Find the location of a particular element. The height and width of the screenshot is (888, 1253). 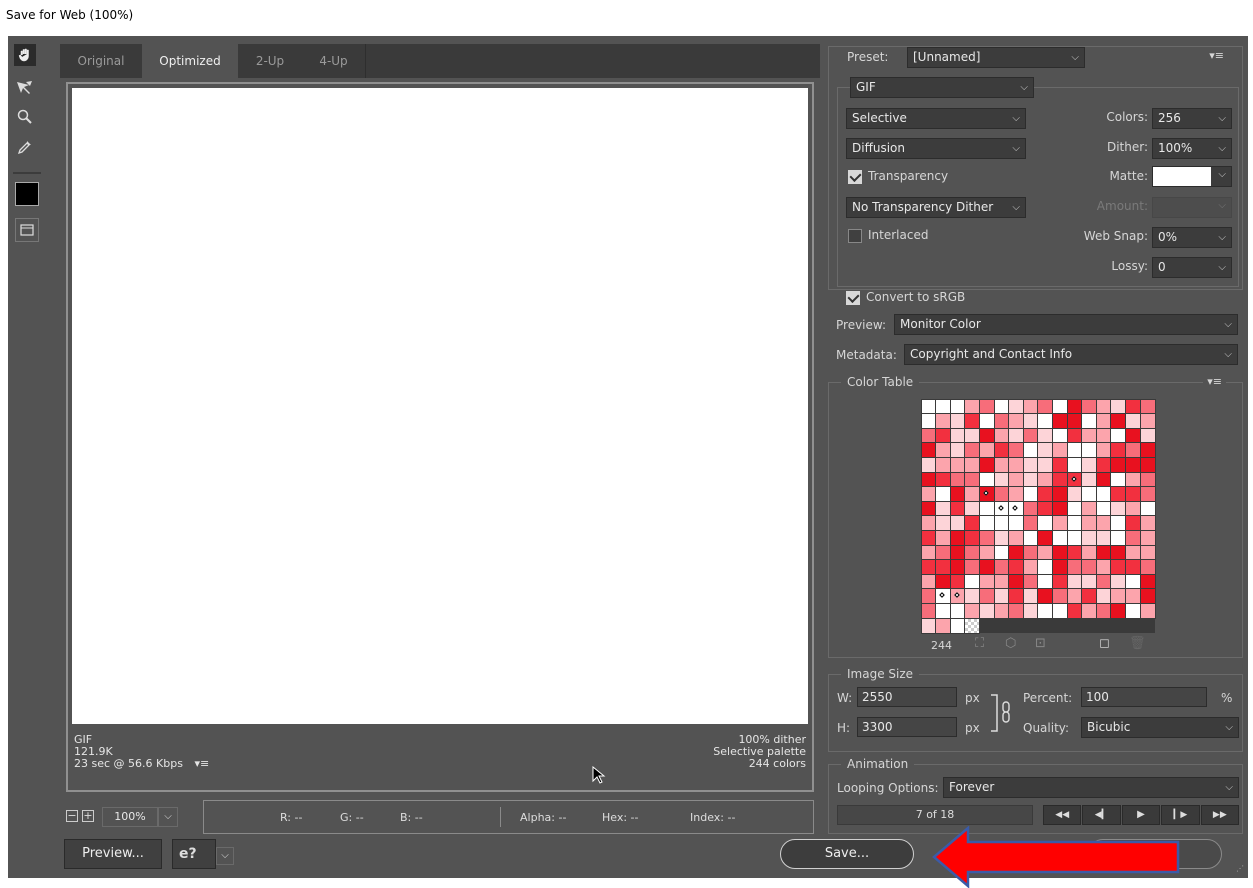

info-menu-icon: ▾≡ is located at coordinates (201, 763).